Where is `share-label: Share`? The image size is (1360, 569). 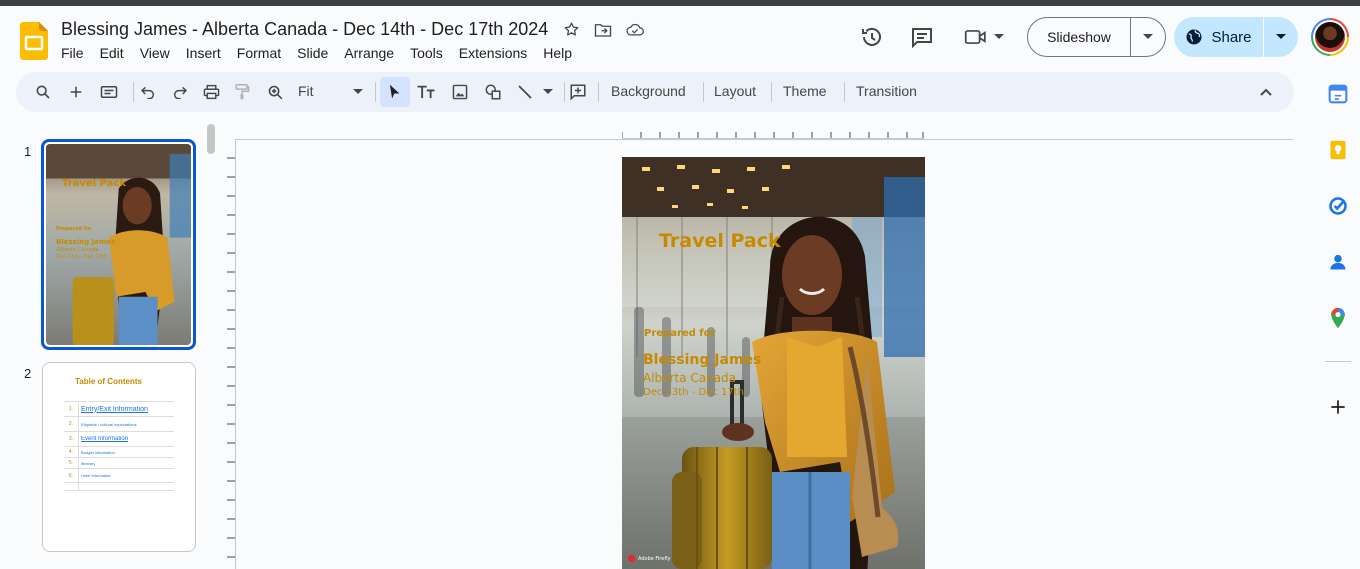 share-label: Share is located at coordinates (1231, 37).